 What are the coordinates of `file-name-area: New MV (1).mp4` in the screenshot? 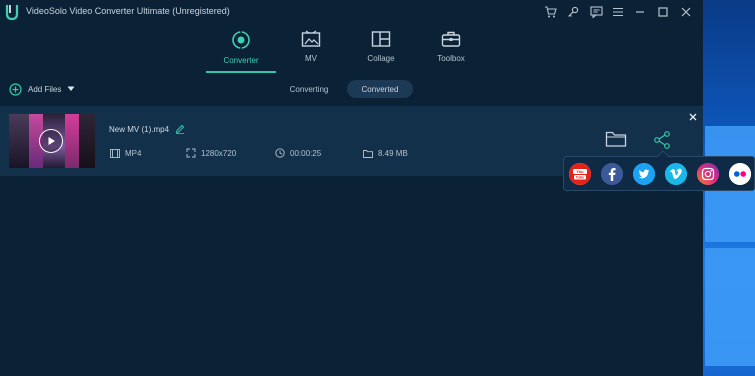 It's located at (147, 129).